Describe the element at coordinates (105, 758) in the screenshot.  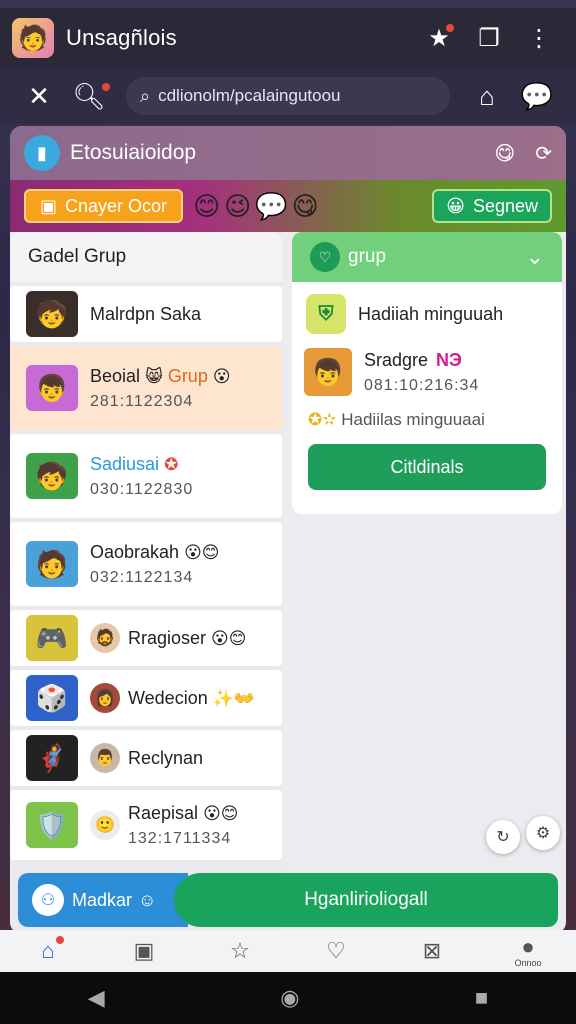
I see `avatar: 👨` at that location.